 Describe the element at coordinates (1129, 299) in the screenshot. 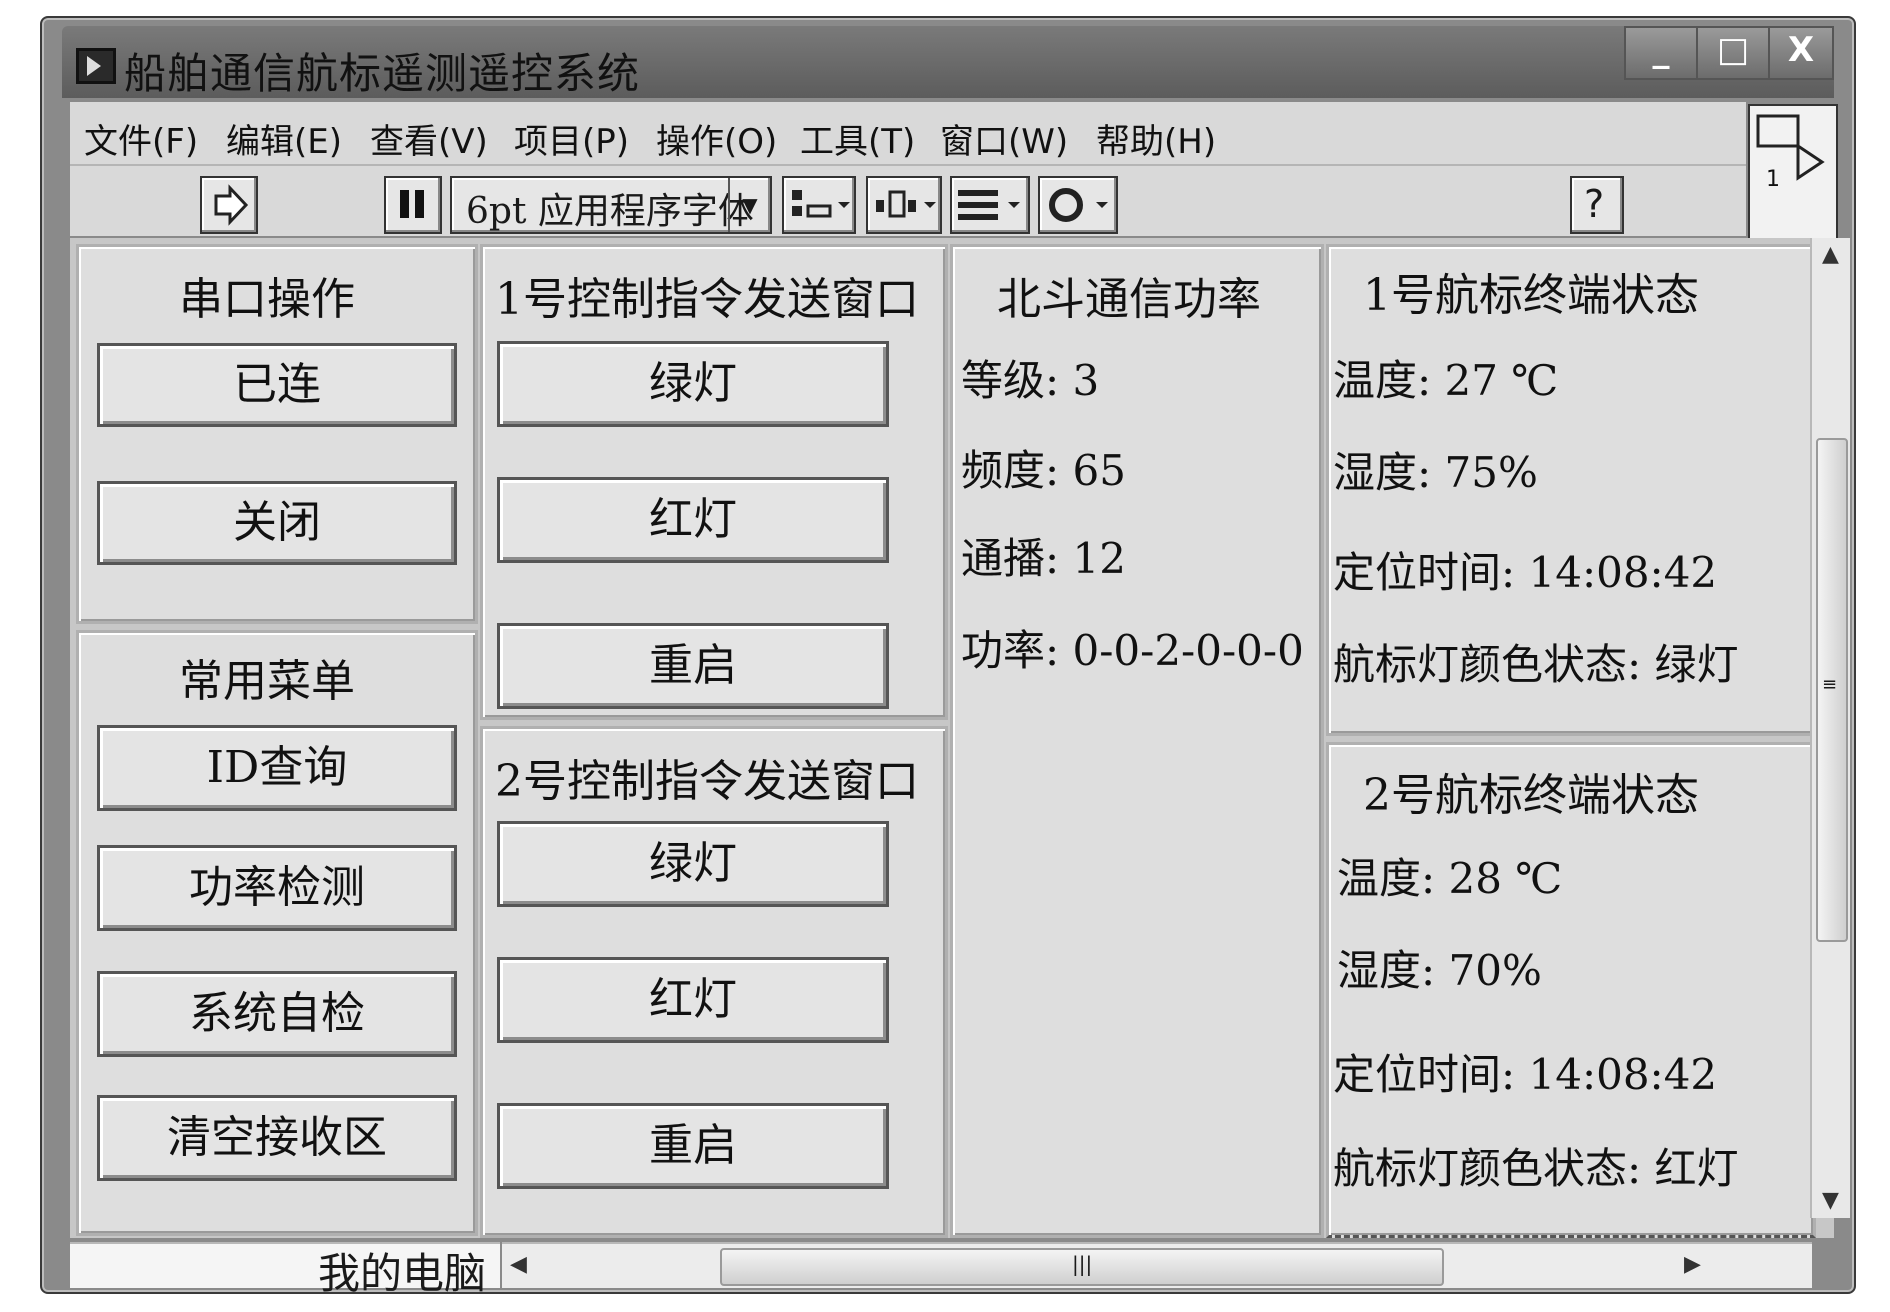

I see `beidou-title: 北斗通信功率` at that location.